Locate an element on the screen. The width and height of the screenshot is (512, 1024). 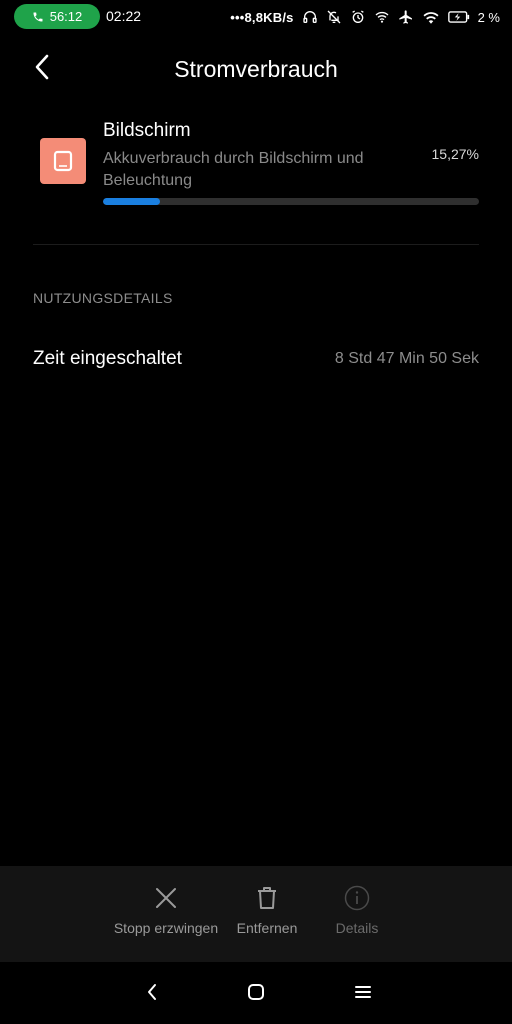
clock: 02:22 is located at coordinates (124, 16).